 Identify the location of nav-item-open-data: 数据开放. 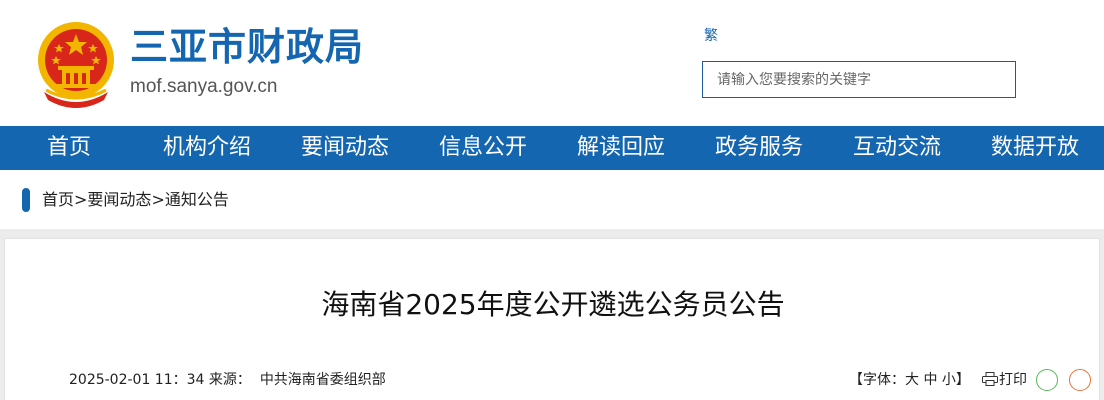
(1035, 148).